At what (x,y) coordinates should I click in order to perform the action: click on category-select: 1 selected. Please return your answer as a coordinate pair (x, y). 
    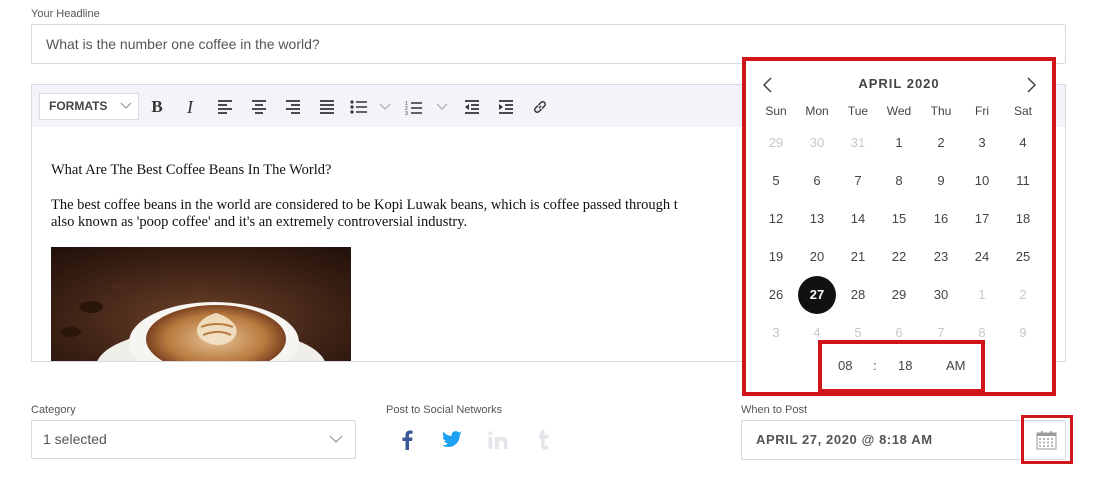
    Looking at the image, I should click on (193, 439).